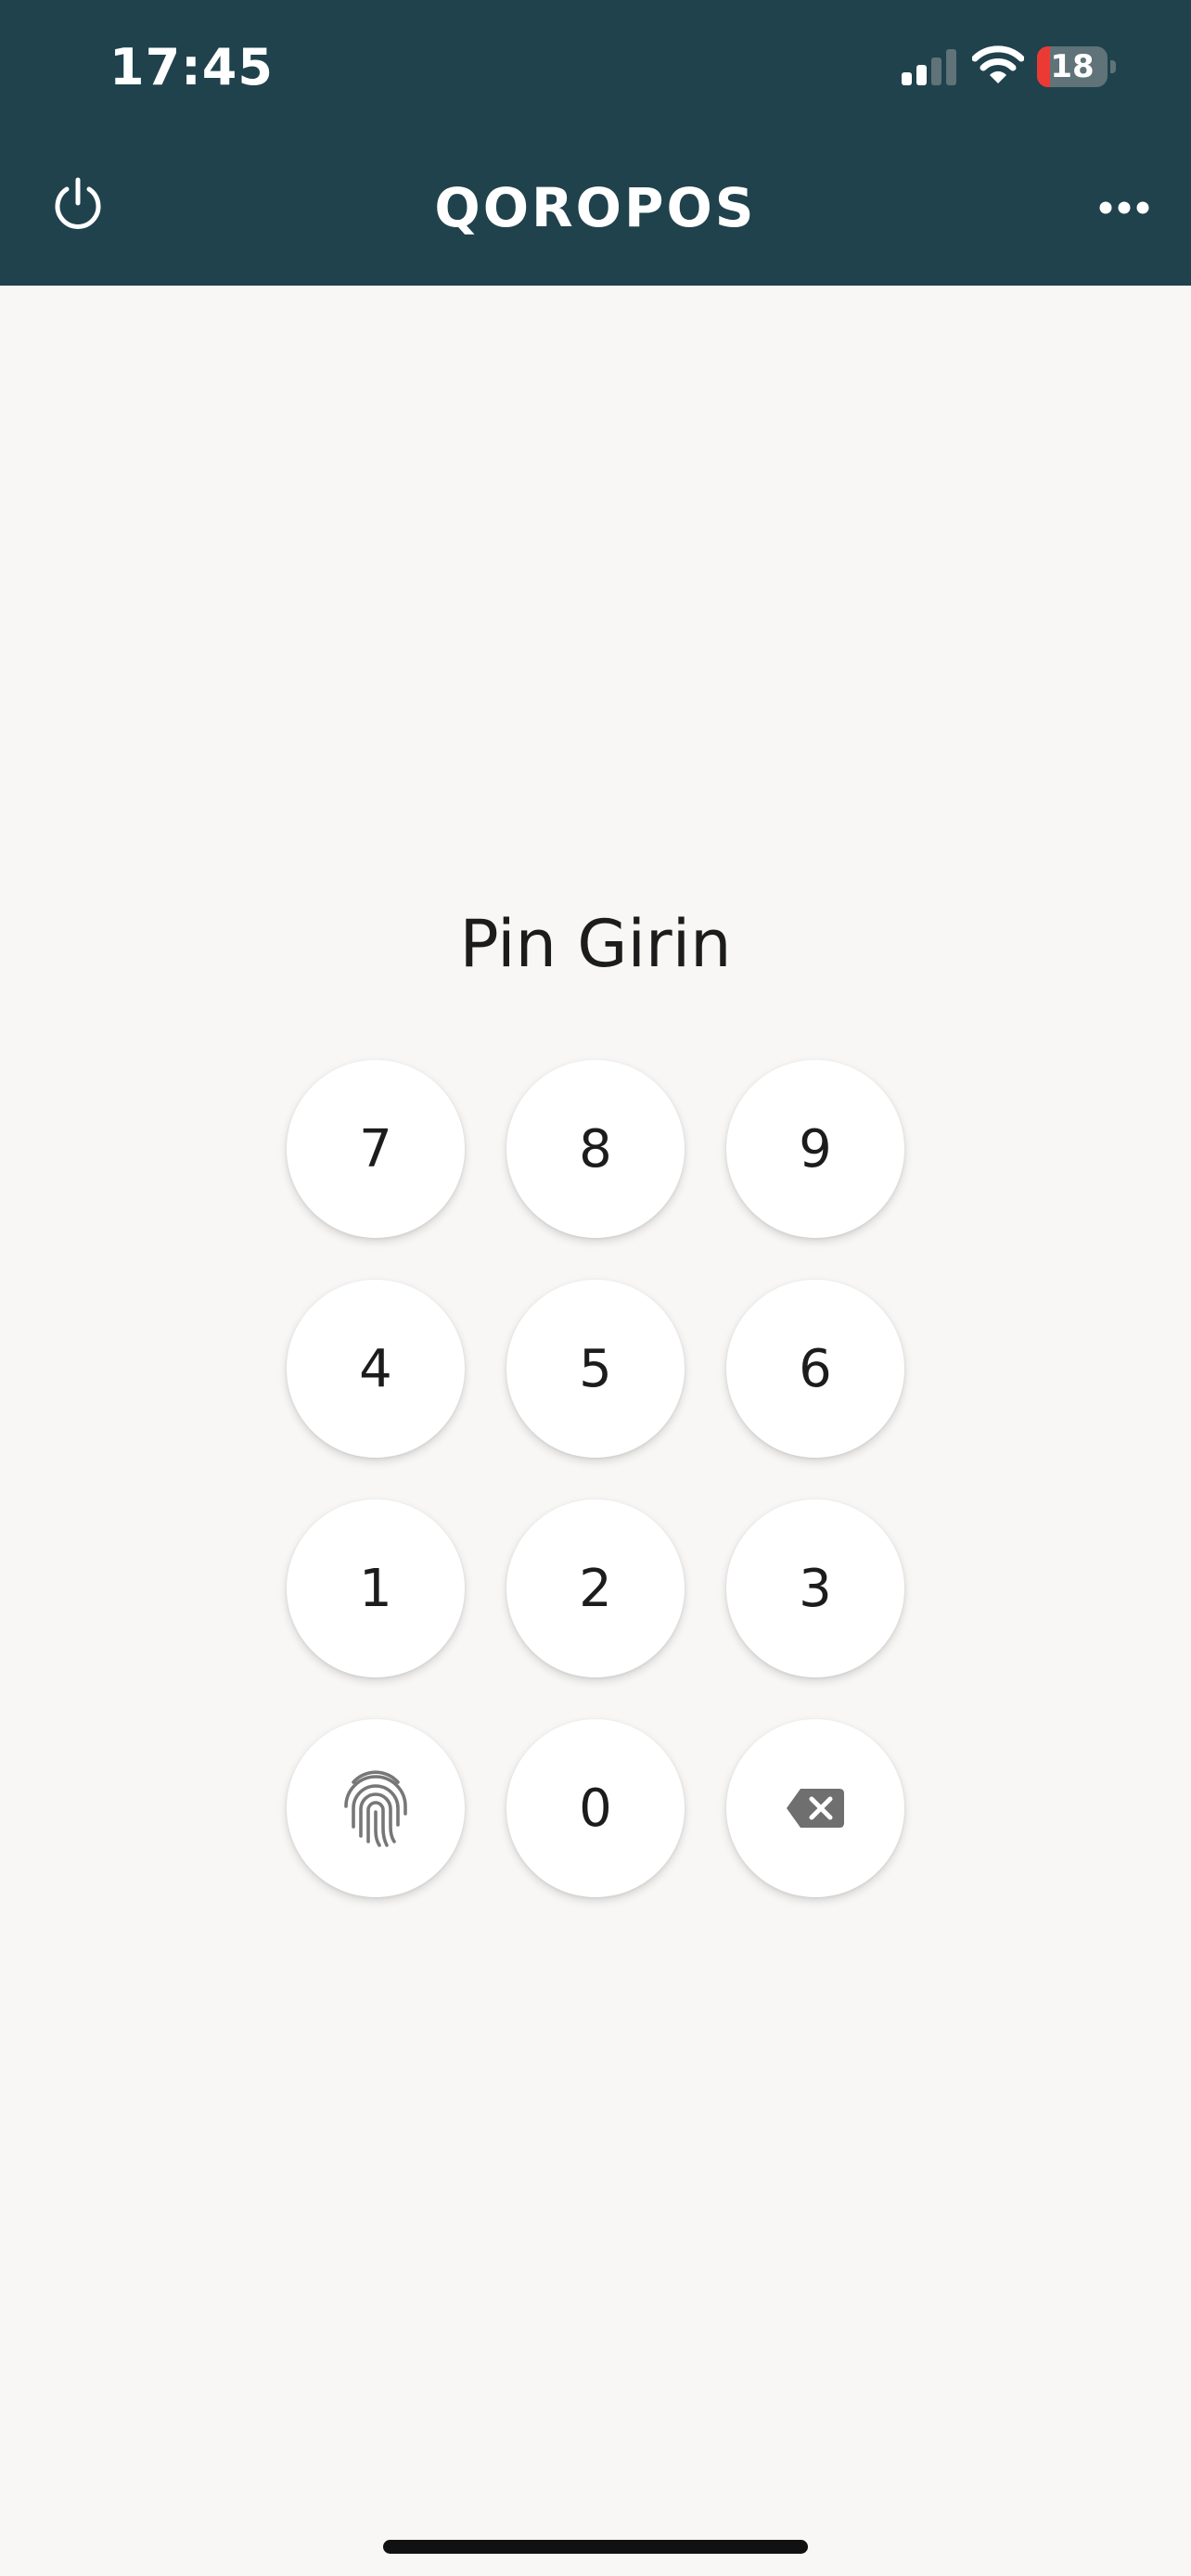  I want to click on app-header: 17:45 18 QOROPOS, so click(595, 143).